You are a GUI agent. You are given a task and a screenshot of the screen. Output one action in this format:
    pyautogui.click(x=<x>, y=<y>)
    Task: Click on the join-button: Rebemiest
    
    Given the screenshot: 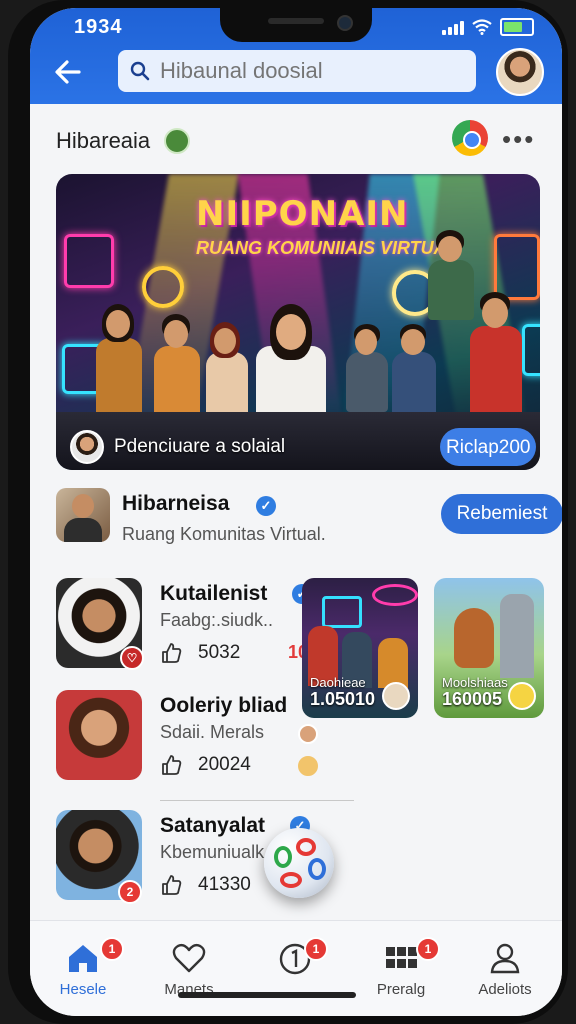 What is the action you would take?
    pyautogui.click(x=501, y=514)
    